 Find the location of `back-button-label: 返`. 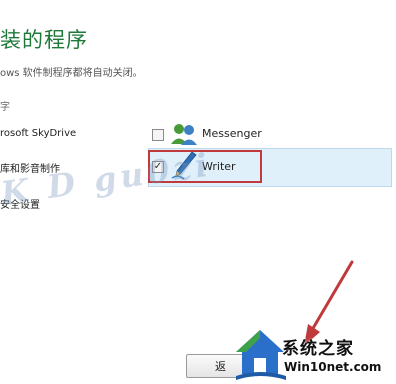

back-button-label: 返 is located at coordinates (220, 366).